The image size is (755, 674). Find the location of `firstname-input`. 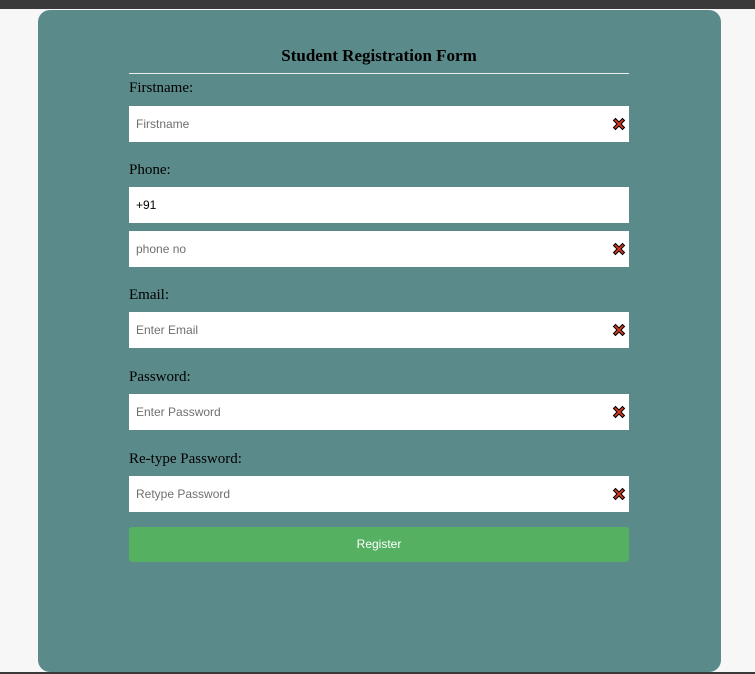

firstname-input is located at coordinates (362, 124).